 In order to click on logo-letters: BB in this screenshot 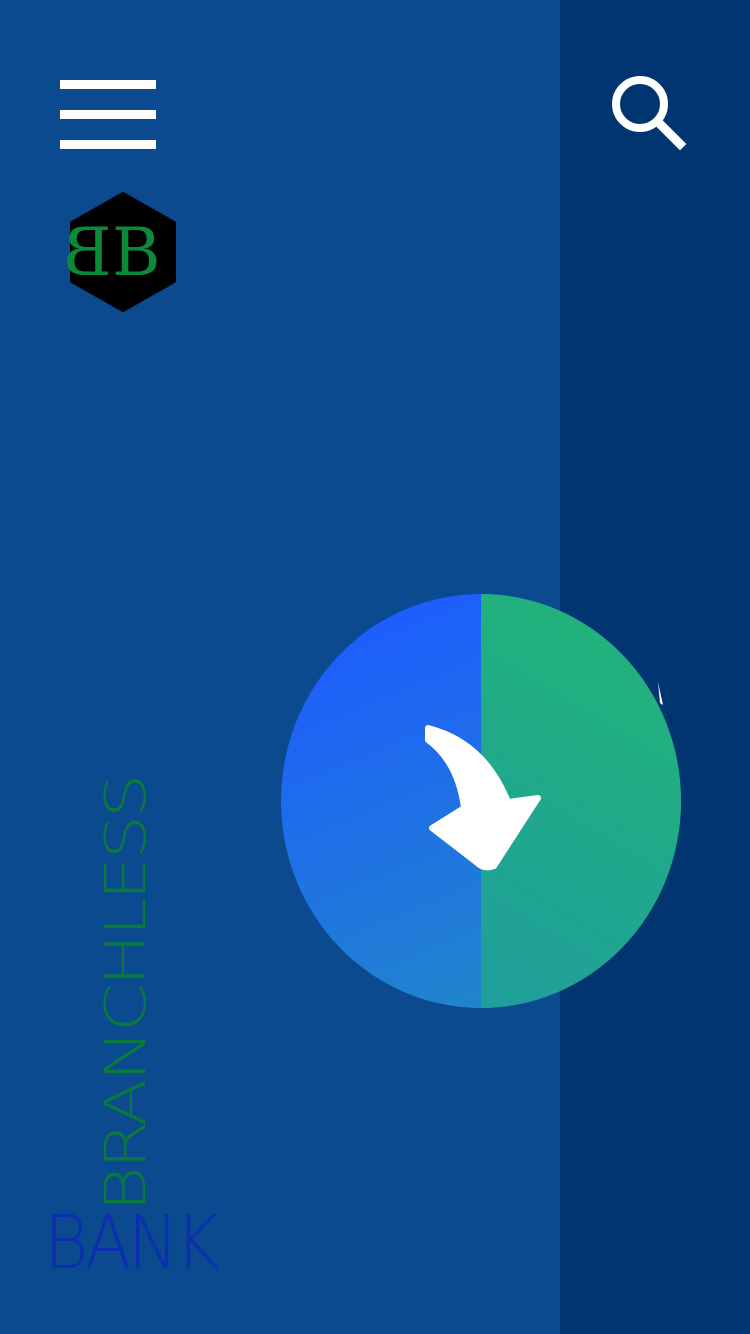, I will do `click(123, 252)`.